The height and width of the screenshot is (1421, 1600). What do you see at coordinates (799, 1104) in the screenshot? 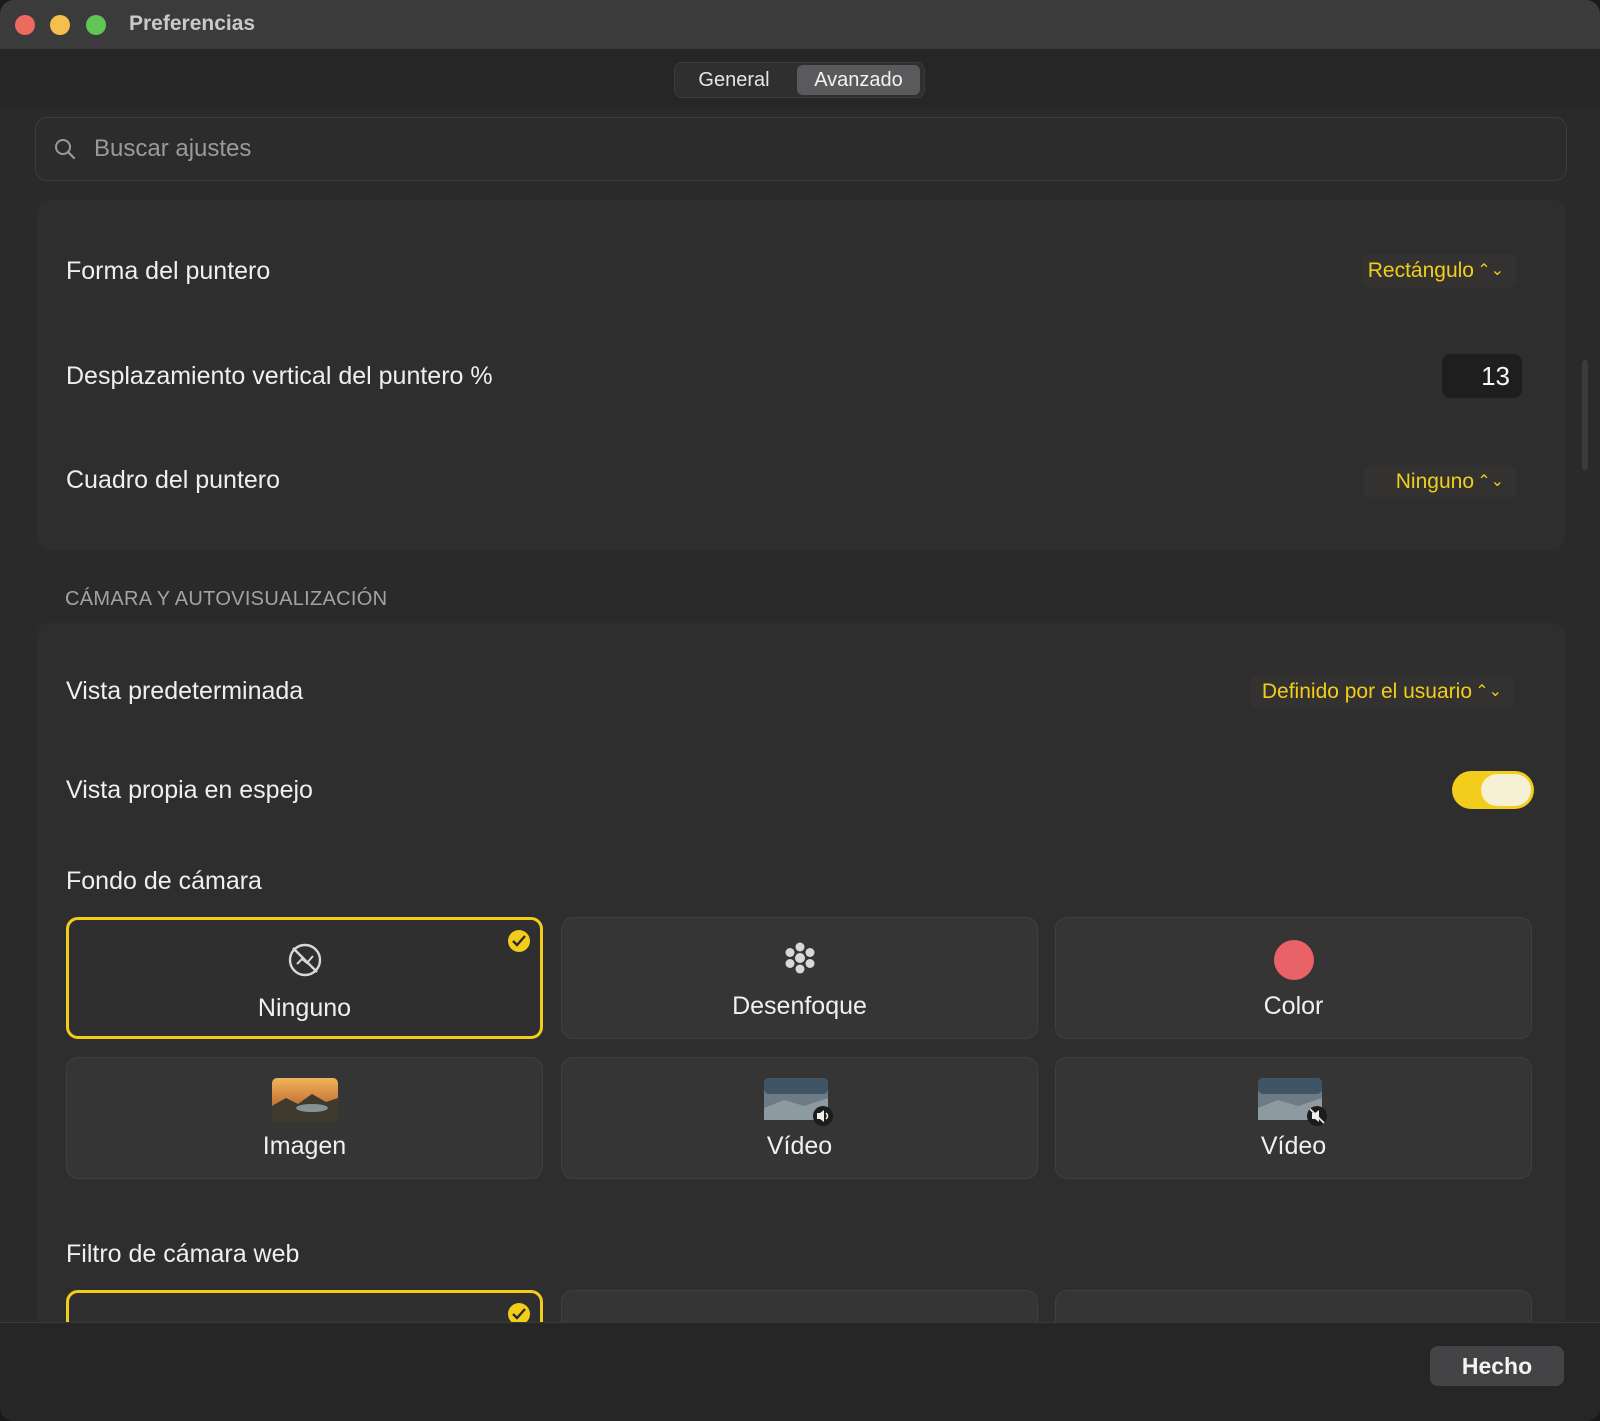
I see `video-with-sound-icon` at bounding box center [799, 1104].